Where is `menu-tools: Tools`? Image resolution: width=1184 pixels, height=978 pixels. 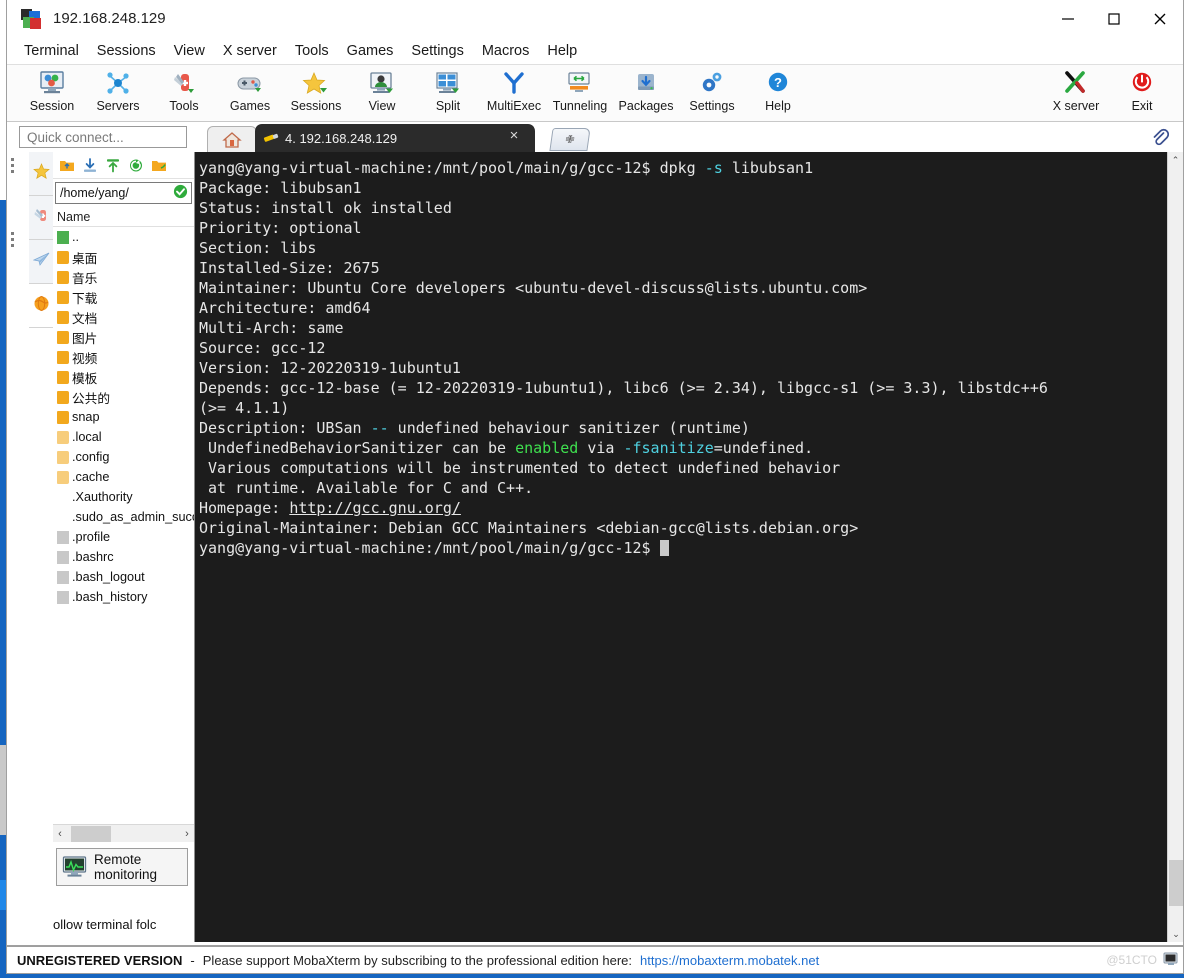
menu-tools: Tools is located at coordinates (312, 51).